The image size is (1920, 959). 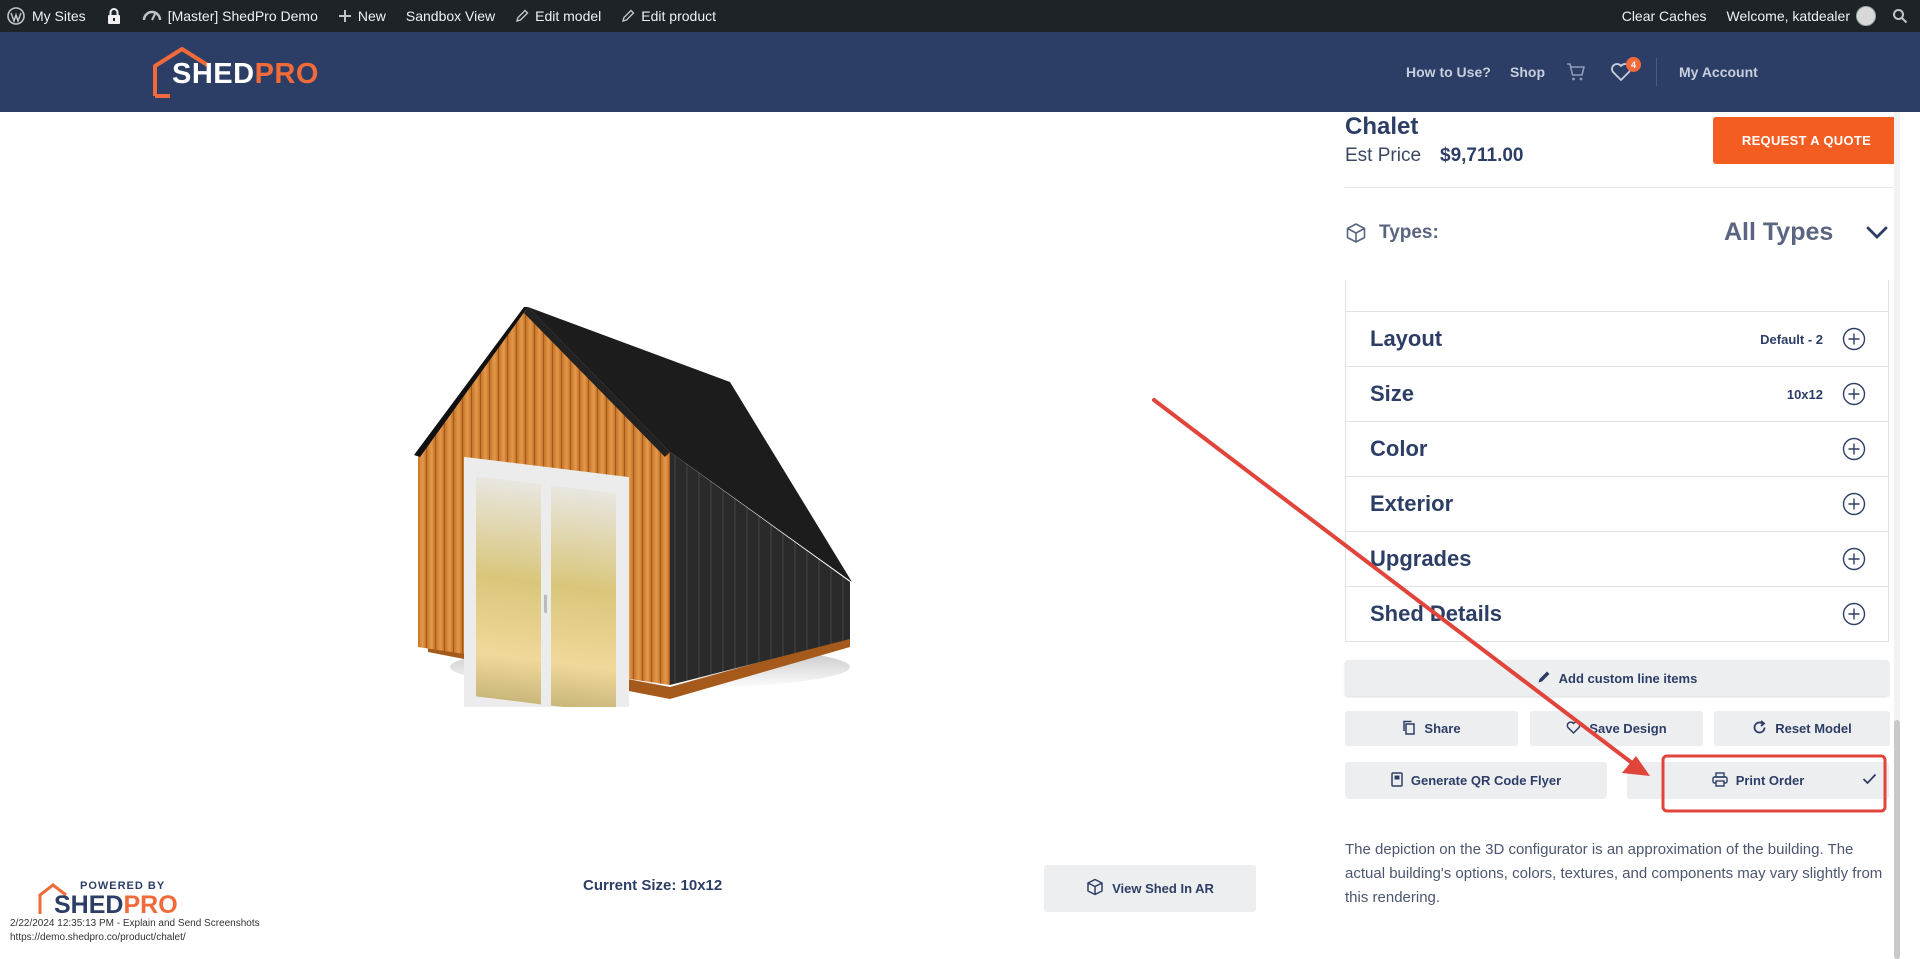 What do you see at coordinates (1382, 126) in the screenshot?
I see `product-title: Chalet` at bounding box center [1382, 126].